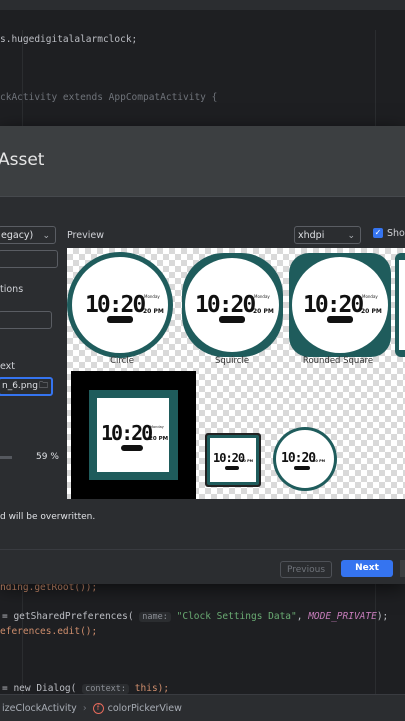  I want to click on show-checkbox-label: Shov, so click(396, 233).